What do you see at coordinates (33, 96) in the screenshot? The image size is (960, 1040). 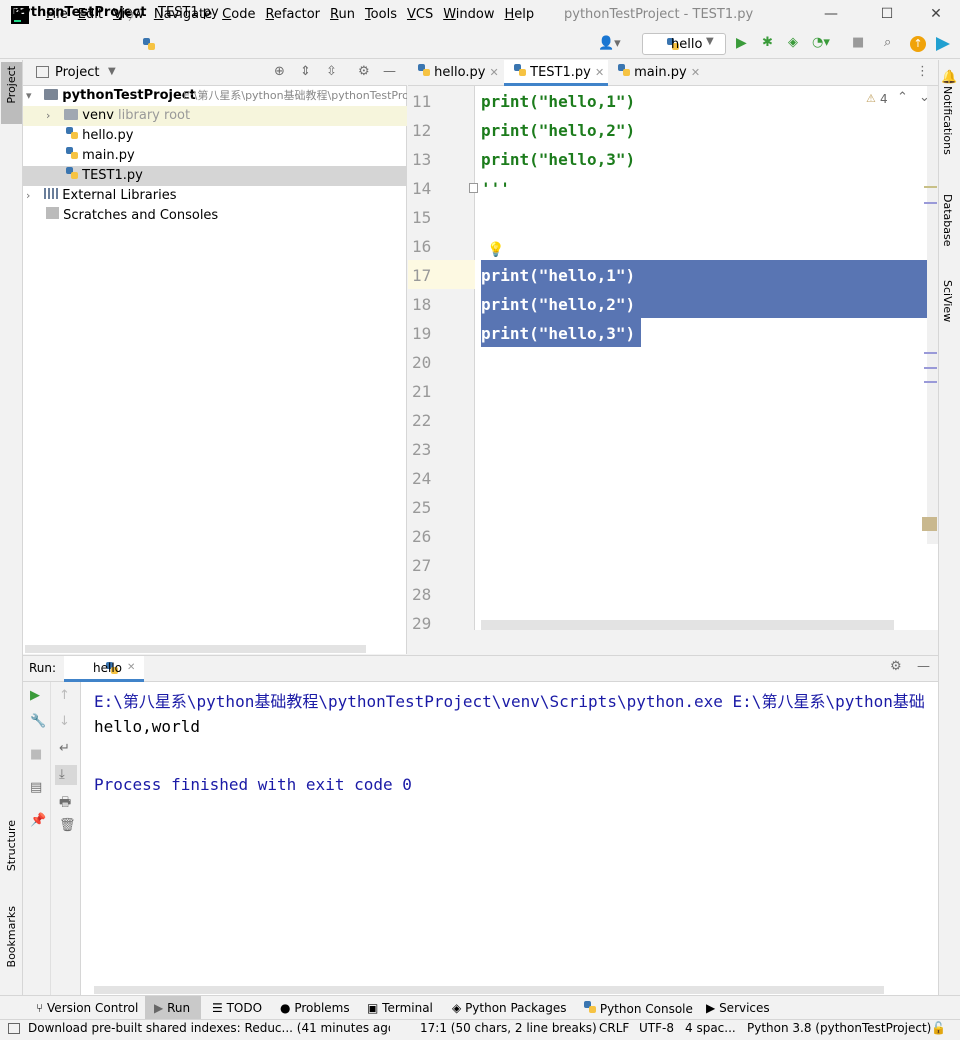 I see `chevron-down-icon: ▾` at bounding box center [33, 96].